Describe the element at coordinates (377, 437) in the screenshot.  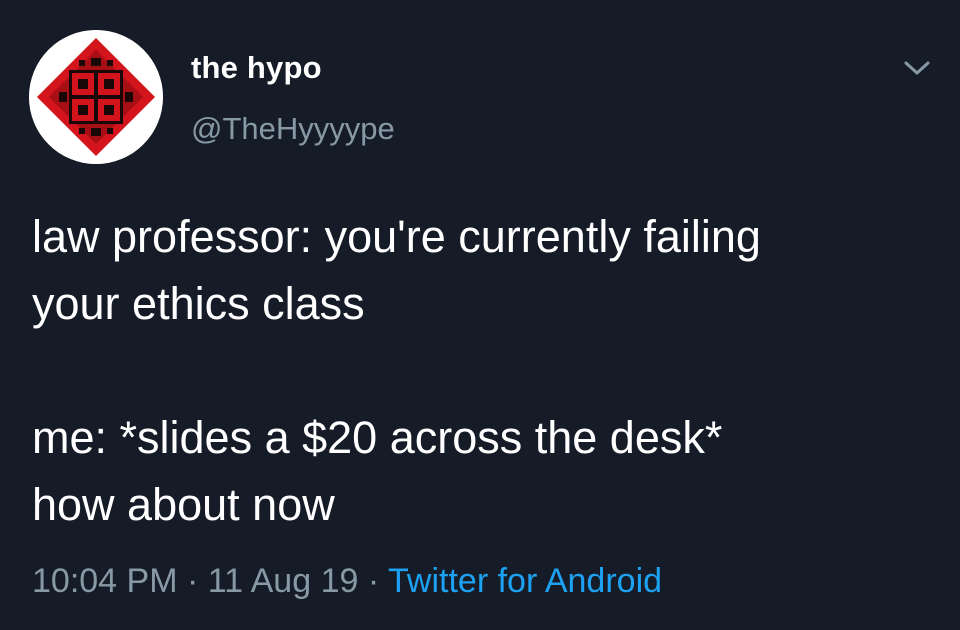
I see `tweet-line: me: *slides a $20 across the desk*` at that location.